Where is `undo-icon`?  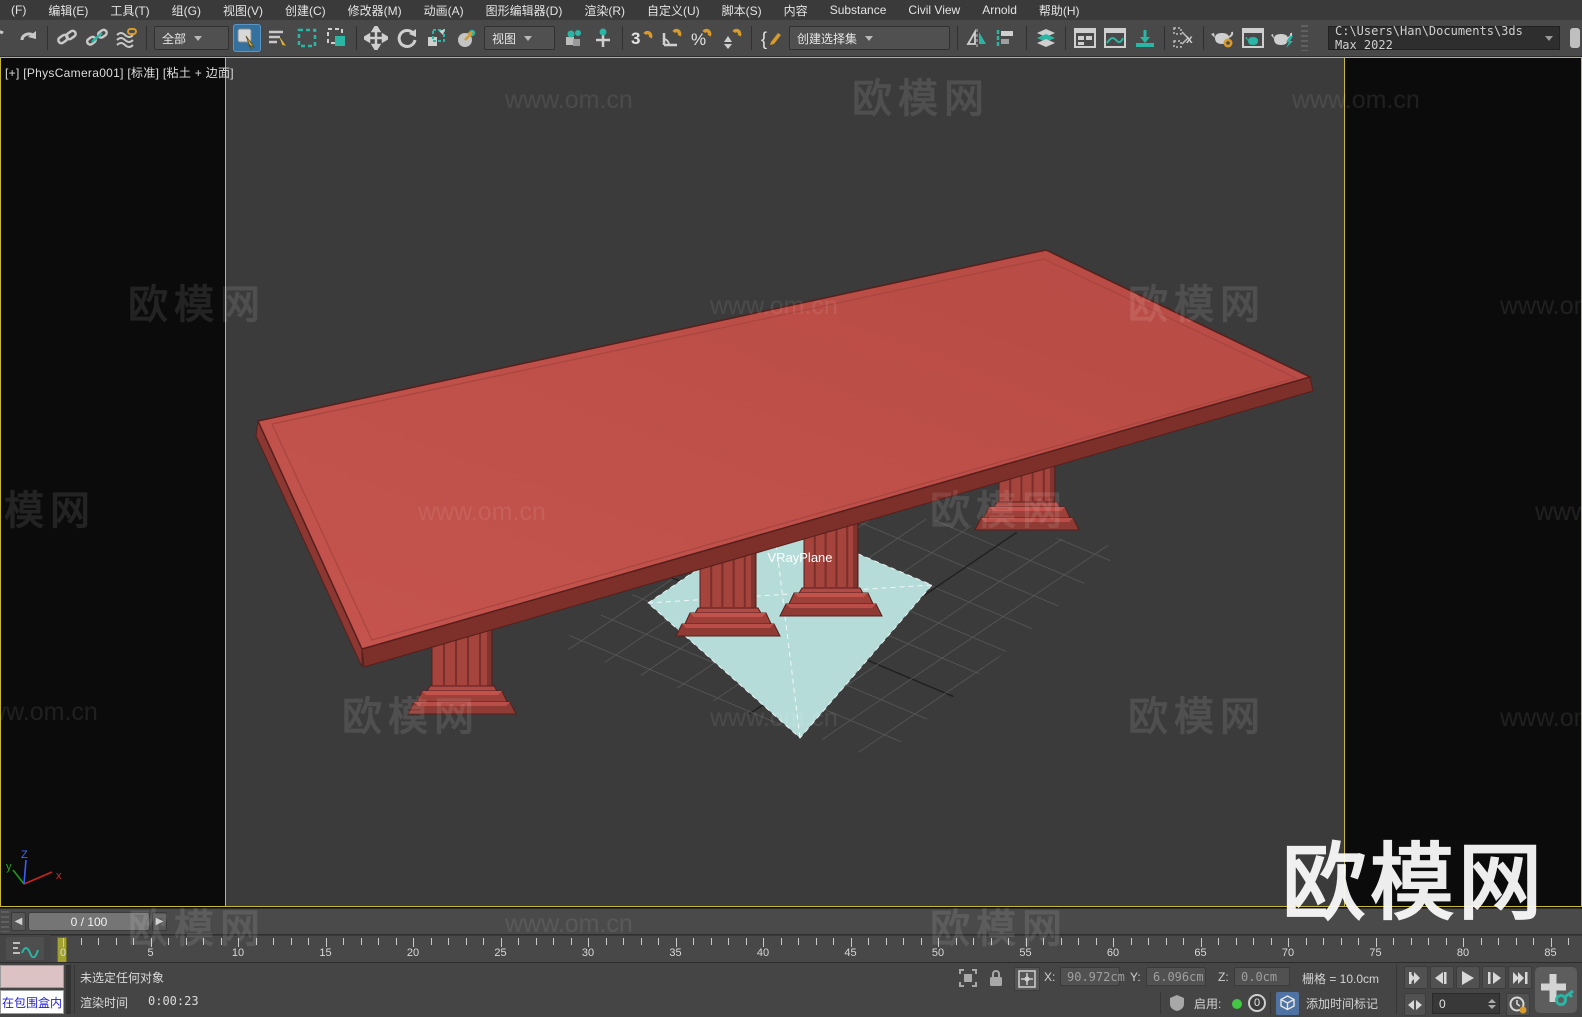 undo-icon is located at coordinates (6, 38).